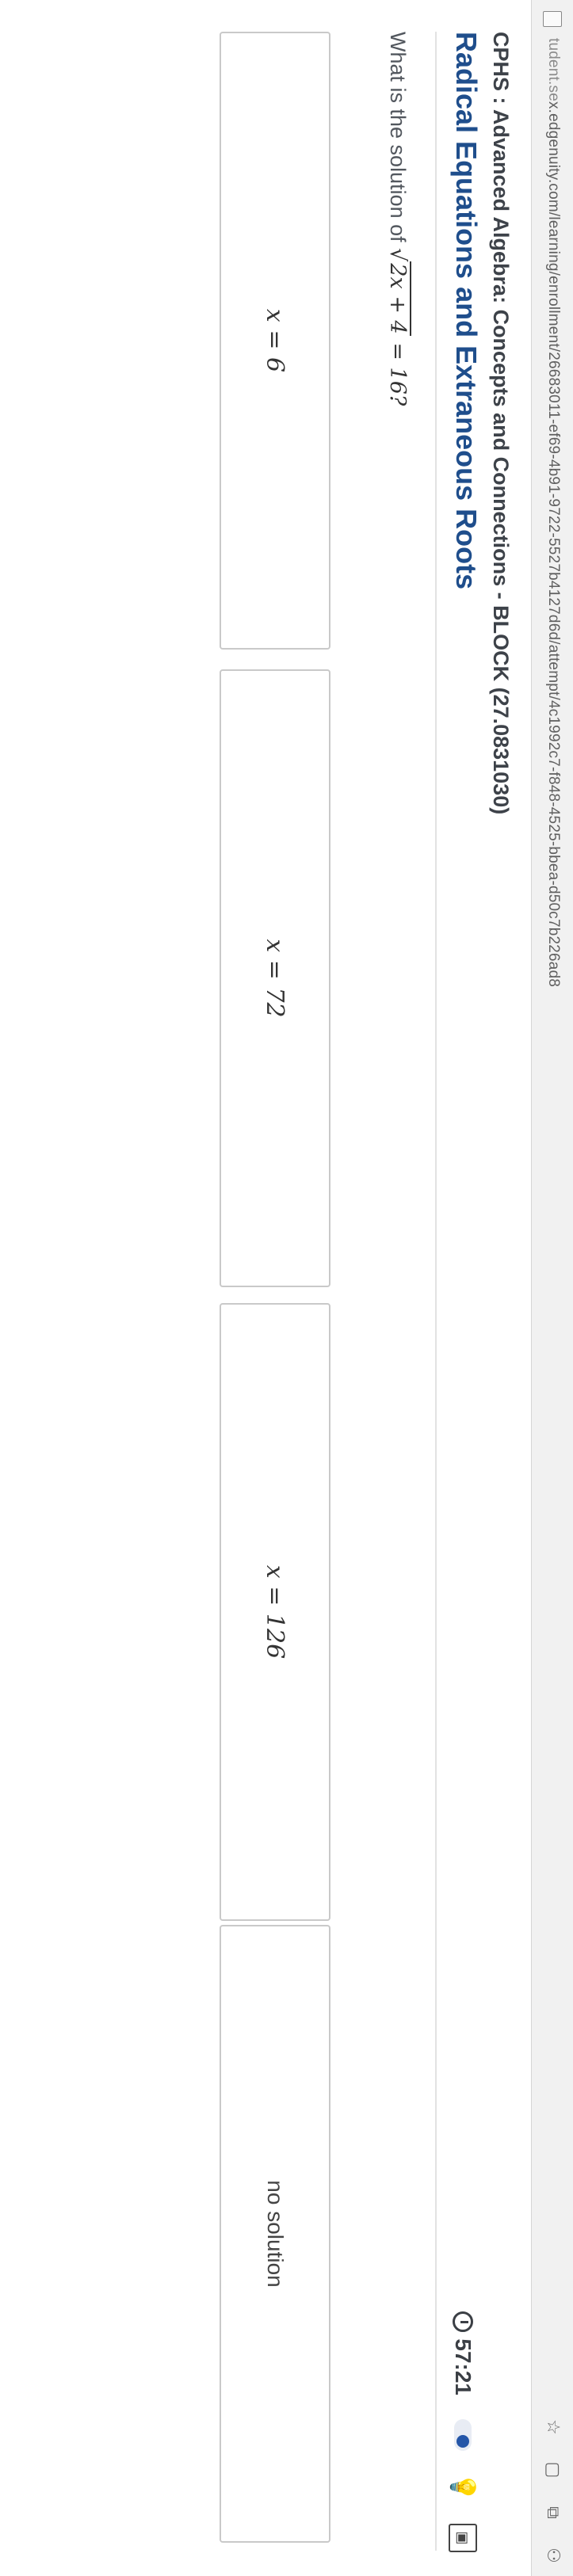 The width and height of the screenshot is (573, 2576). I want to click on question-prompt: What is the solution of √2x + 4 = 16?, so click(398, 219).